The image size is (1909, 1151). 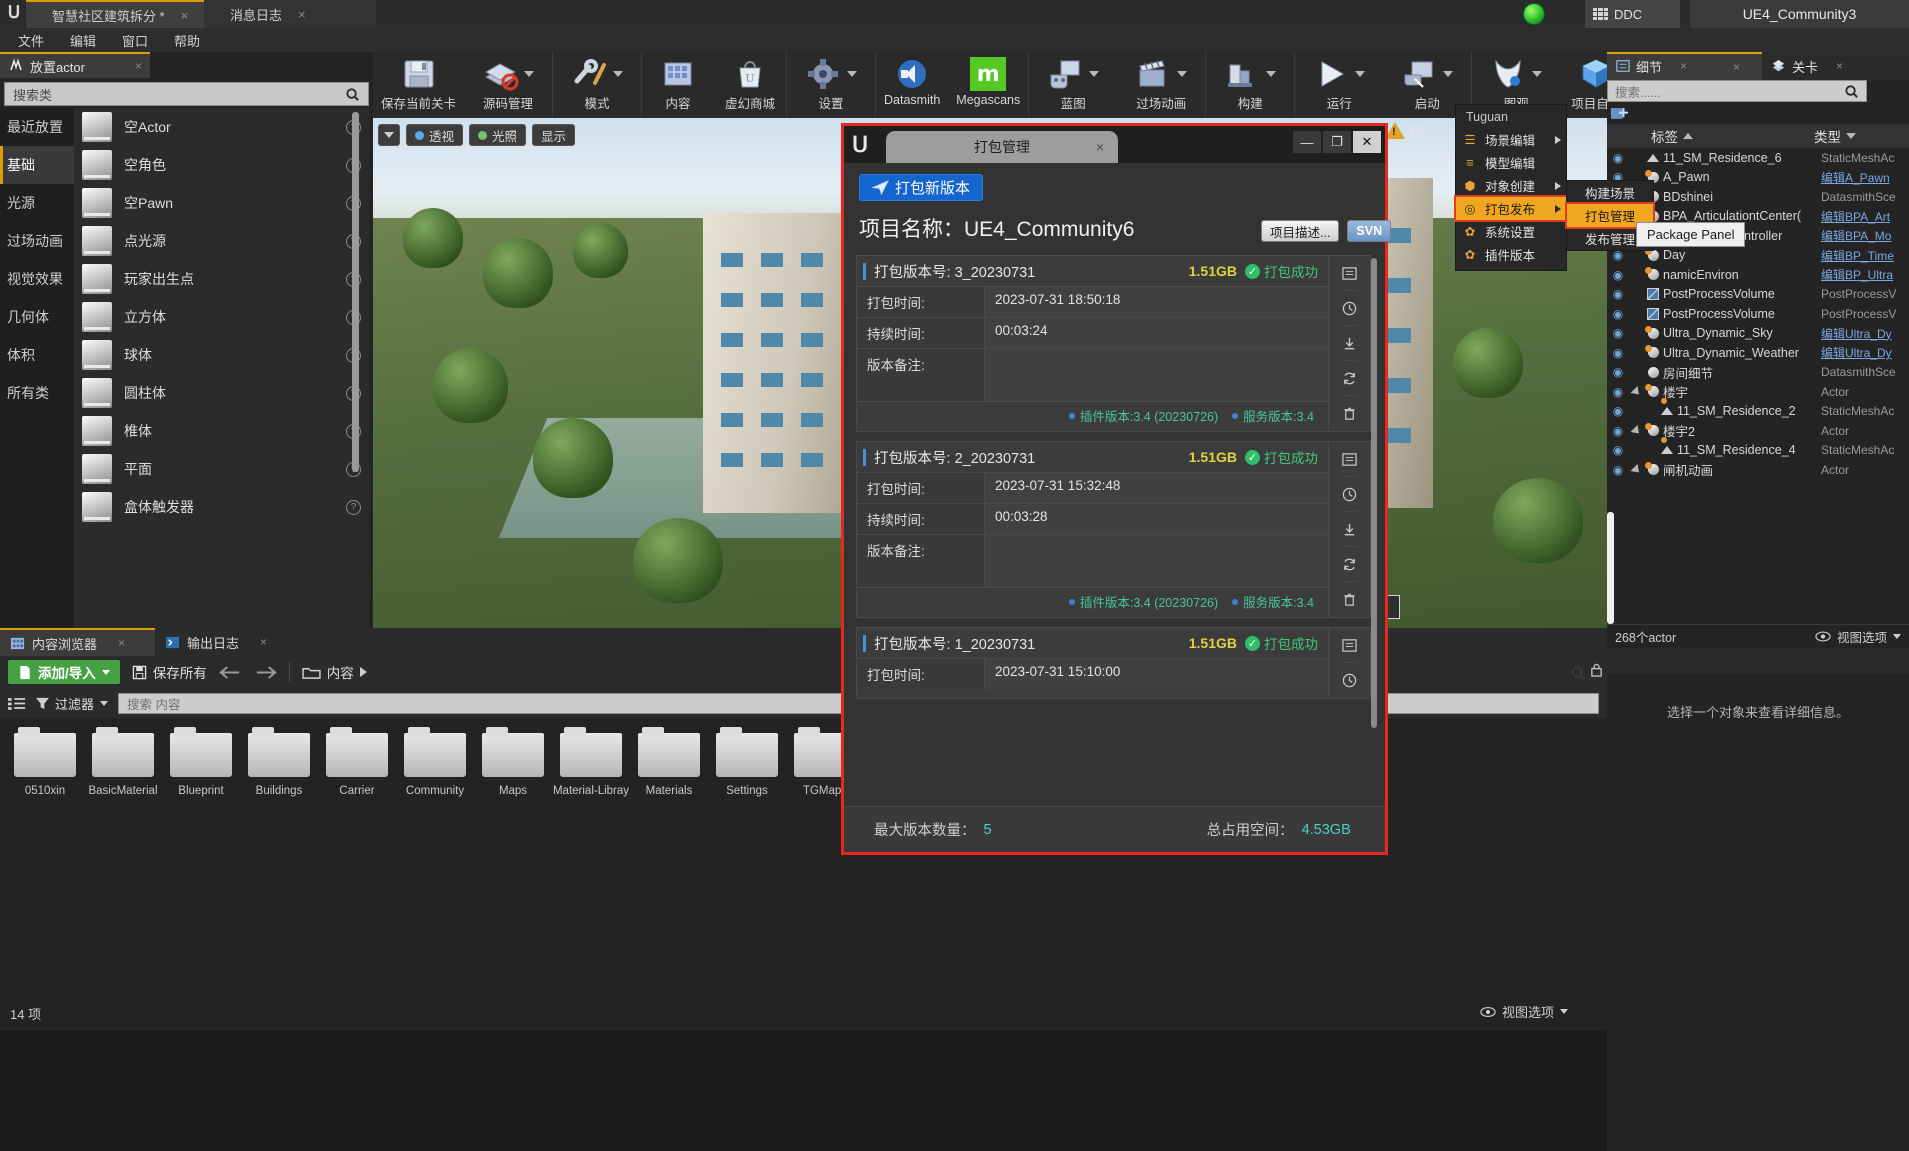 I want to click on place-actor-search-input: 搜索类, so click(x=186, y=94).